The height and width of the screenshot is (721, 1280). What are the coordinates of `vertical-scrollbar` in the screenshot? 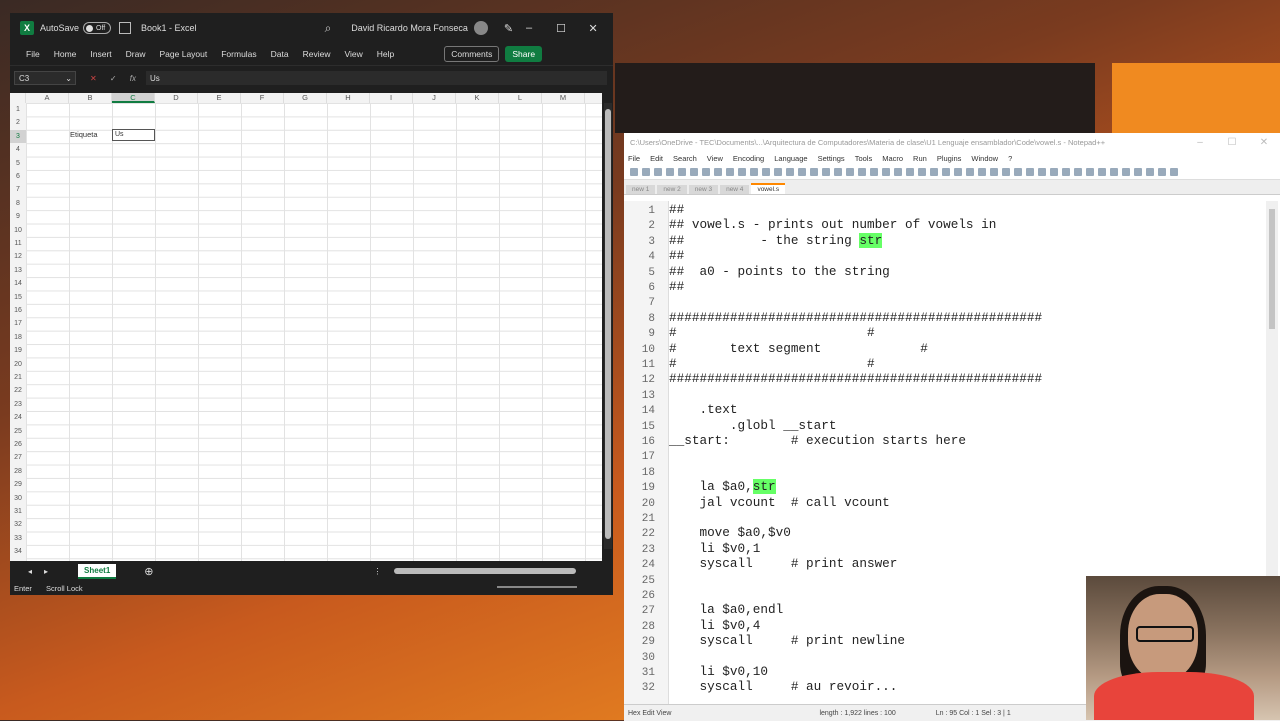 It's located at (608, 326).